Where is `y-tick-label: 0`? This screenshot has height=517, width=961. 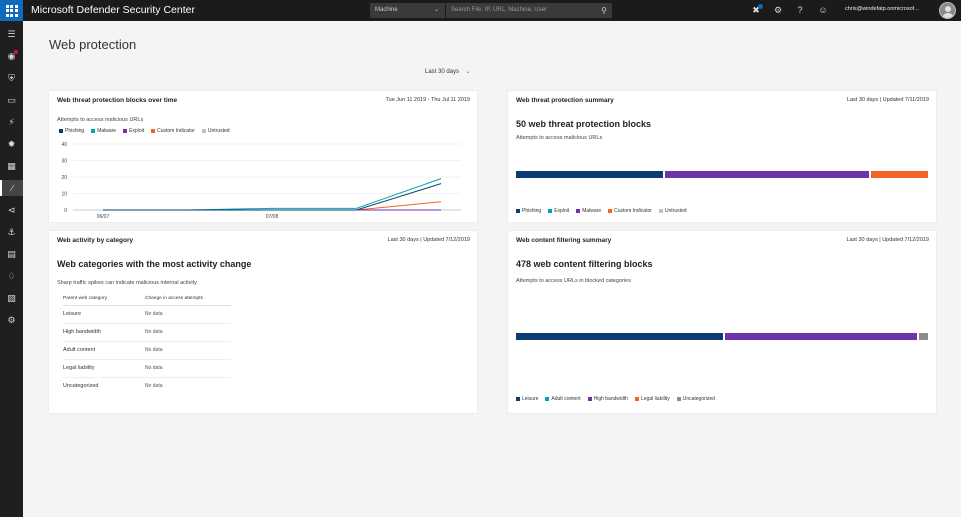
y-tick-label: 0 is located at coordinates (65, 211).